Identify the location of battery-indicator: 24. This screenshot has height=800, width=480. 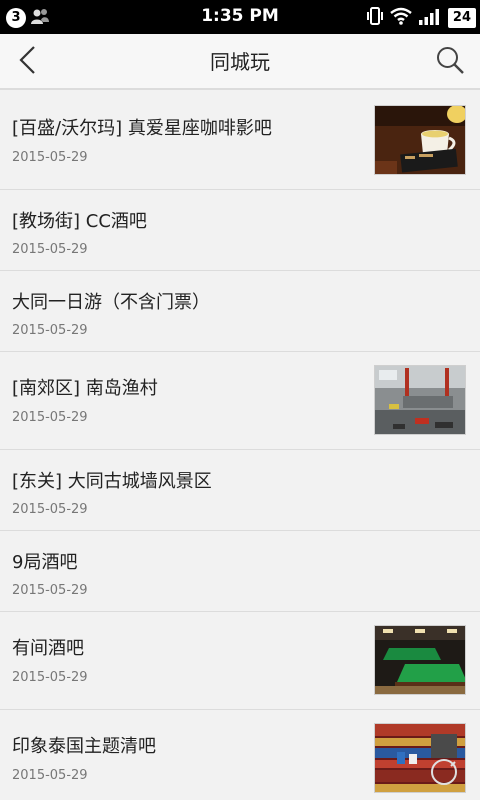
(461, 18).